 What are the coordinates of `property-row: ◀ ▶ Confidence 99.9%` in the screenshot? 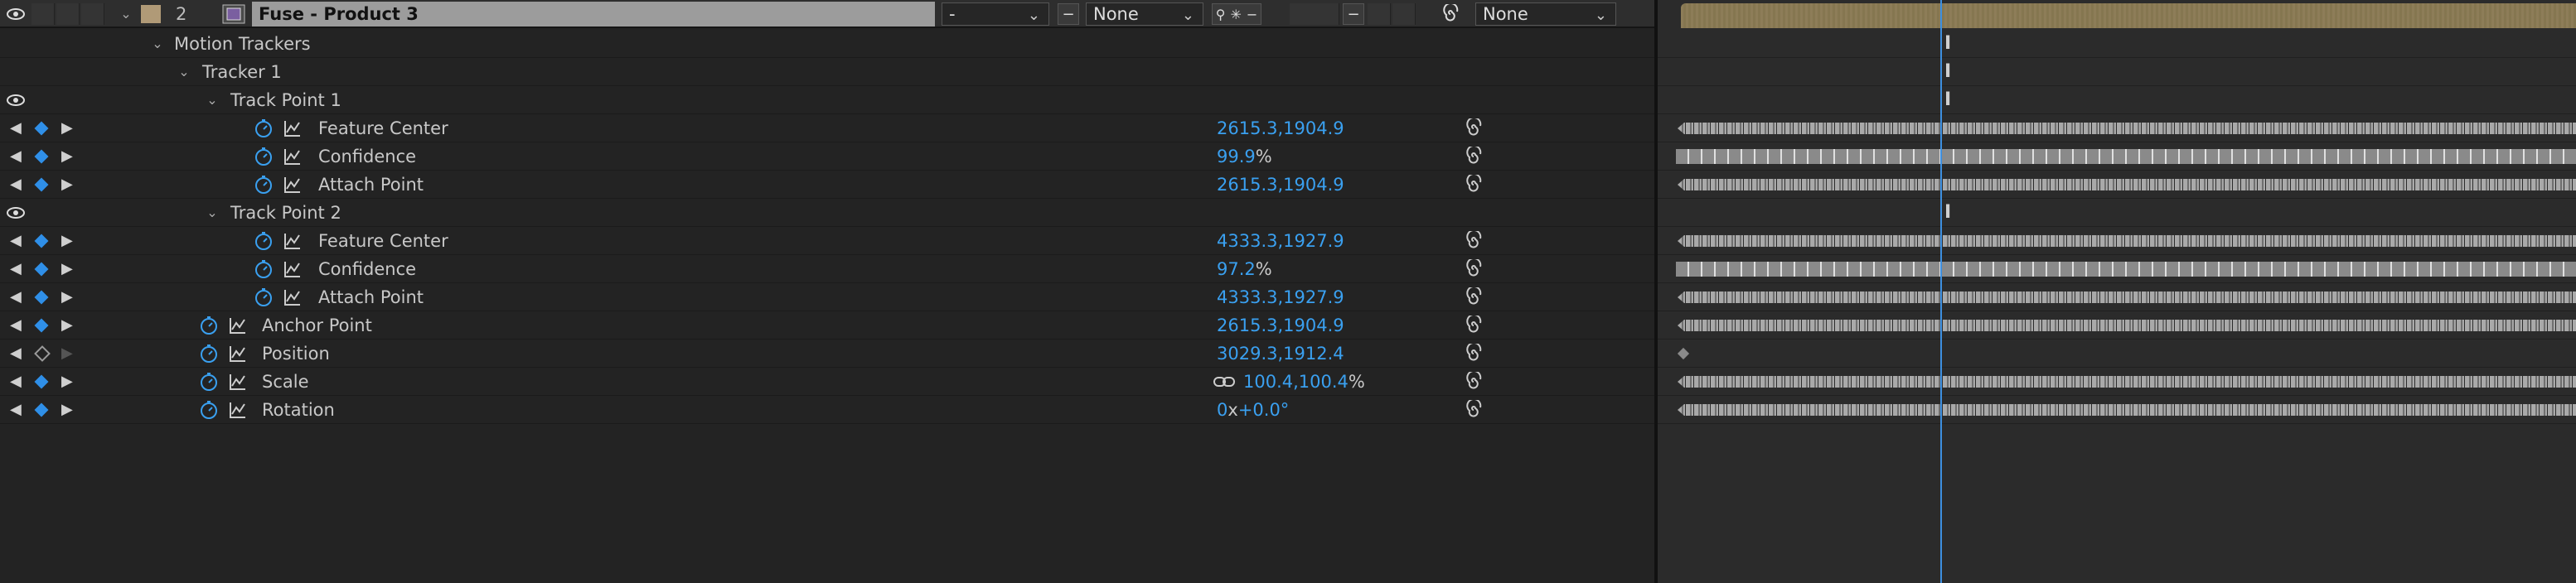 It's located at (827, 156).